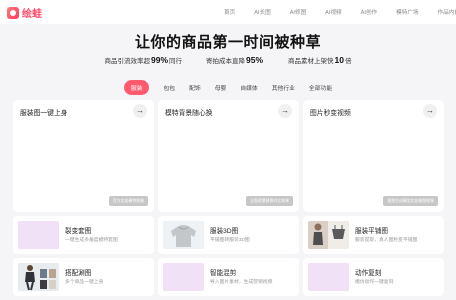  What do you see at coordinates (78, 273) in the screenshot?
I see `tool-title: 搭配涮图` at bounding box center [78, 273].